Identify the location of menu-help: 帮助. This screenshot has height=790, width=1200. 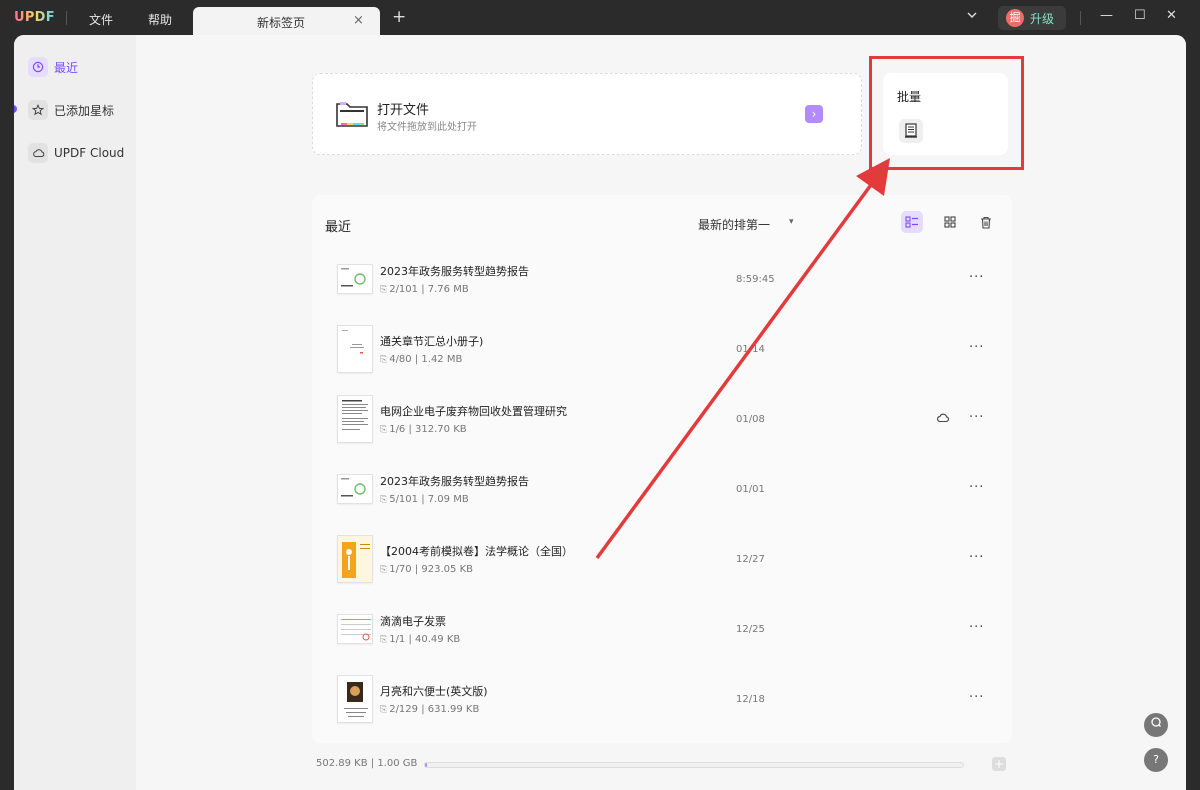
(160, 19).